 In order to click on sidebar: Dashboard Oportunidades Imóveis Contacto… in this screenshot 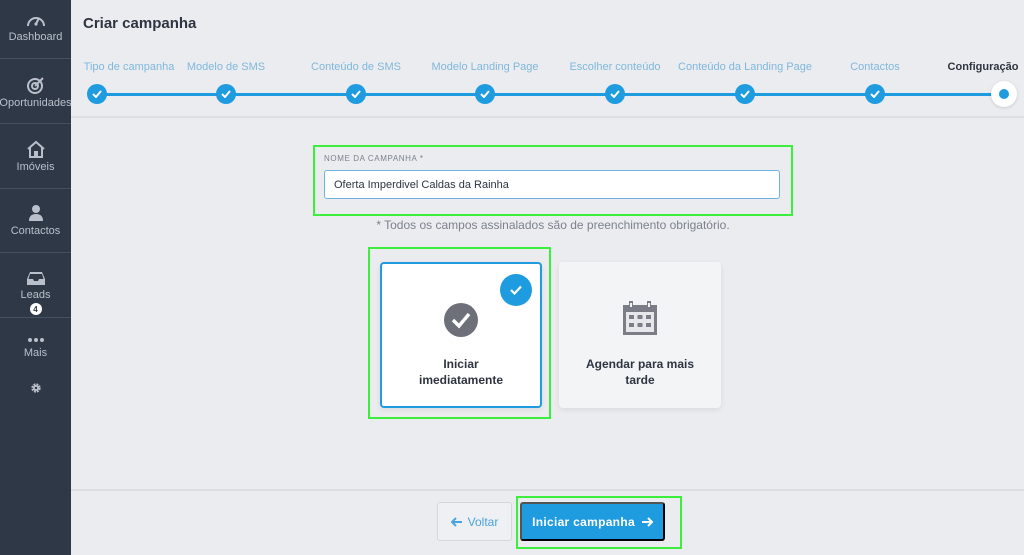, I will do `click(36, 277)`.